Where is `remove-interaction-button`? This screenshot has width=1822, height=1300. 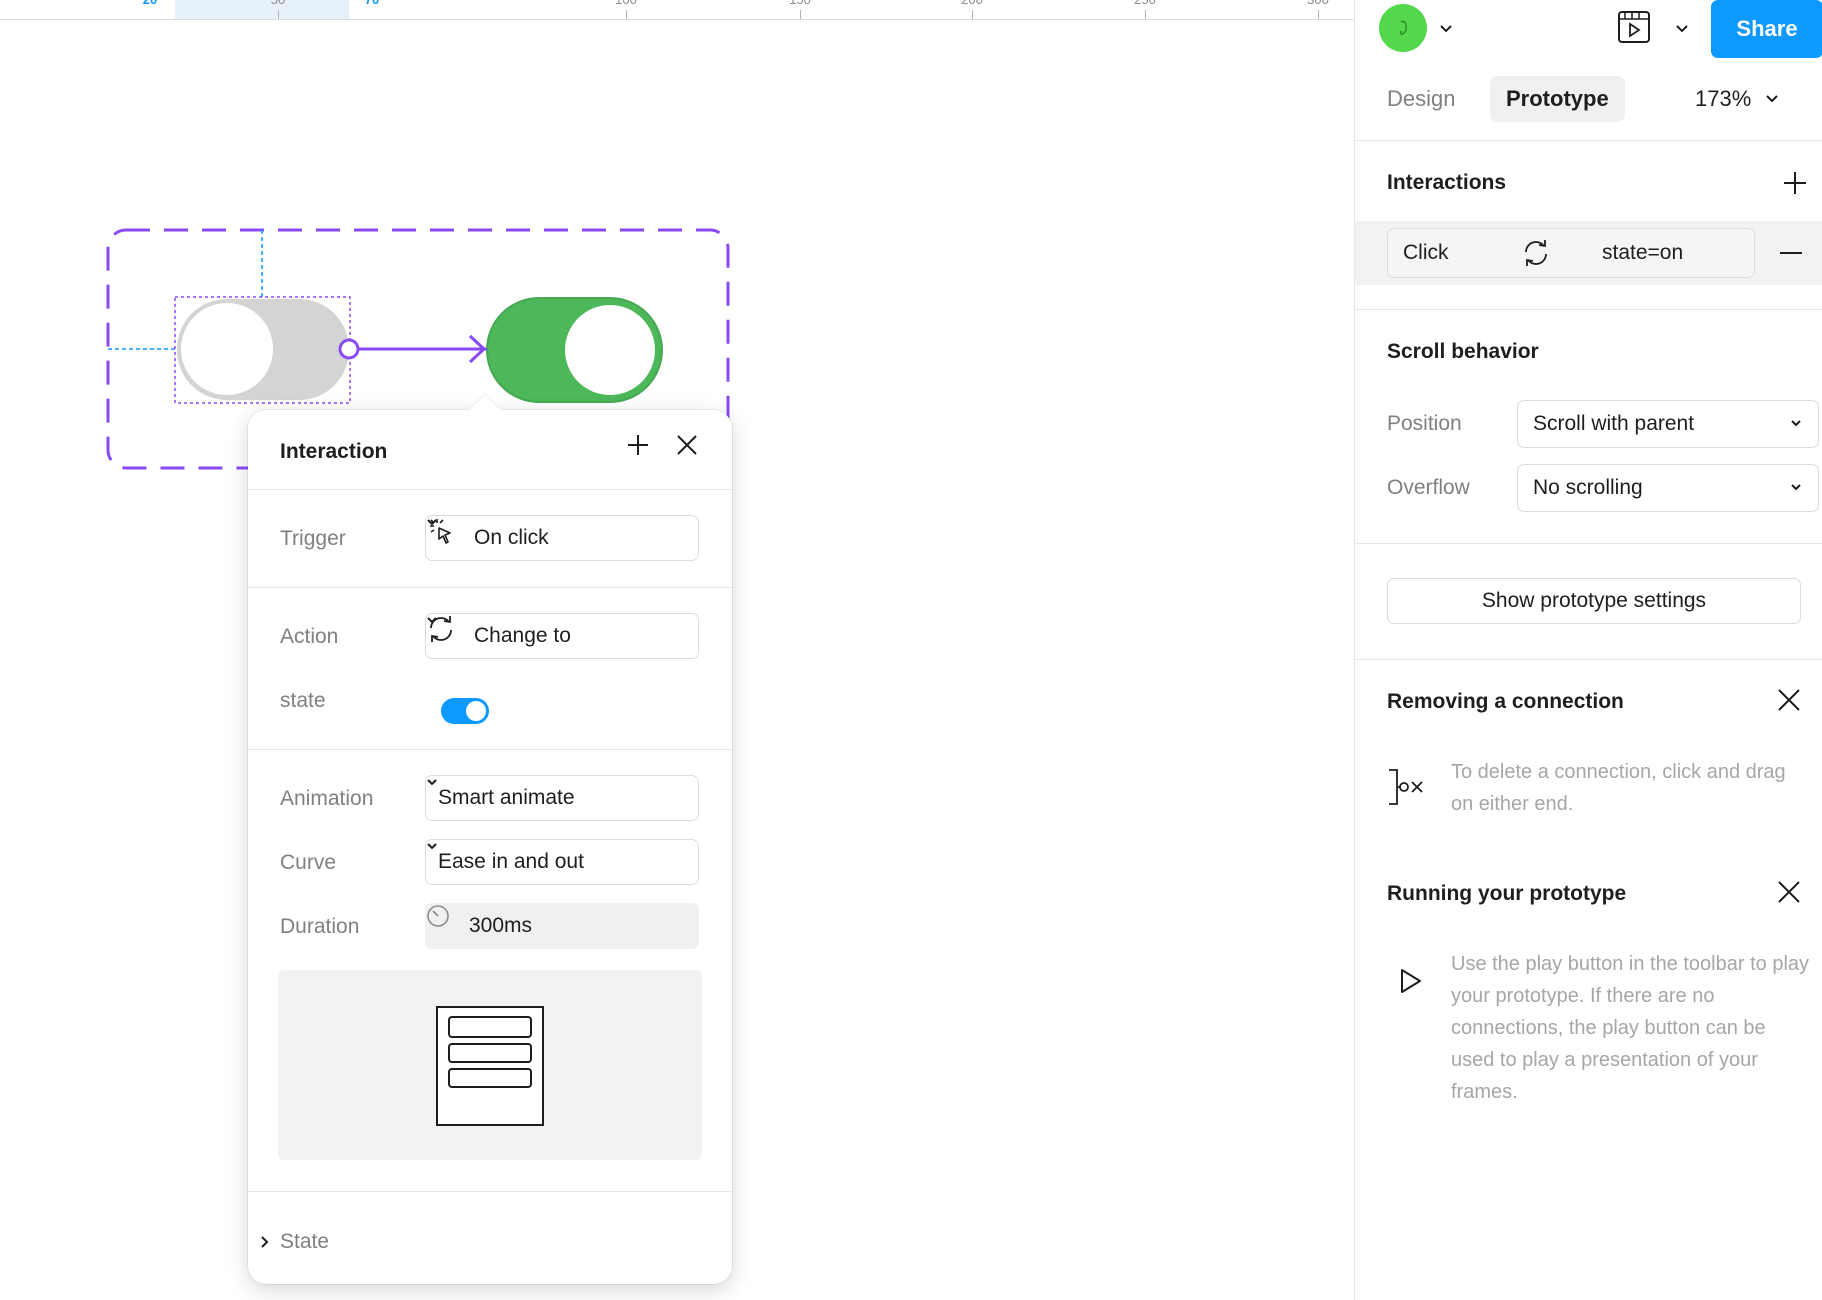
remove-interaction-button is located at coordinates (1791, 253).